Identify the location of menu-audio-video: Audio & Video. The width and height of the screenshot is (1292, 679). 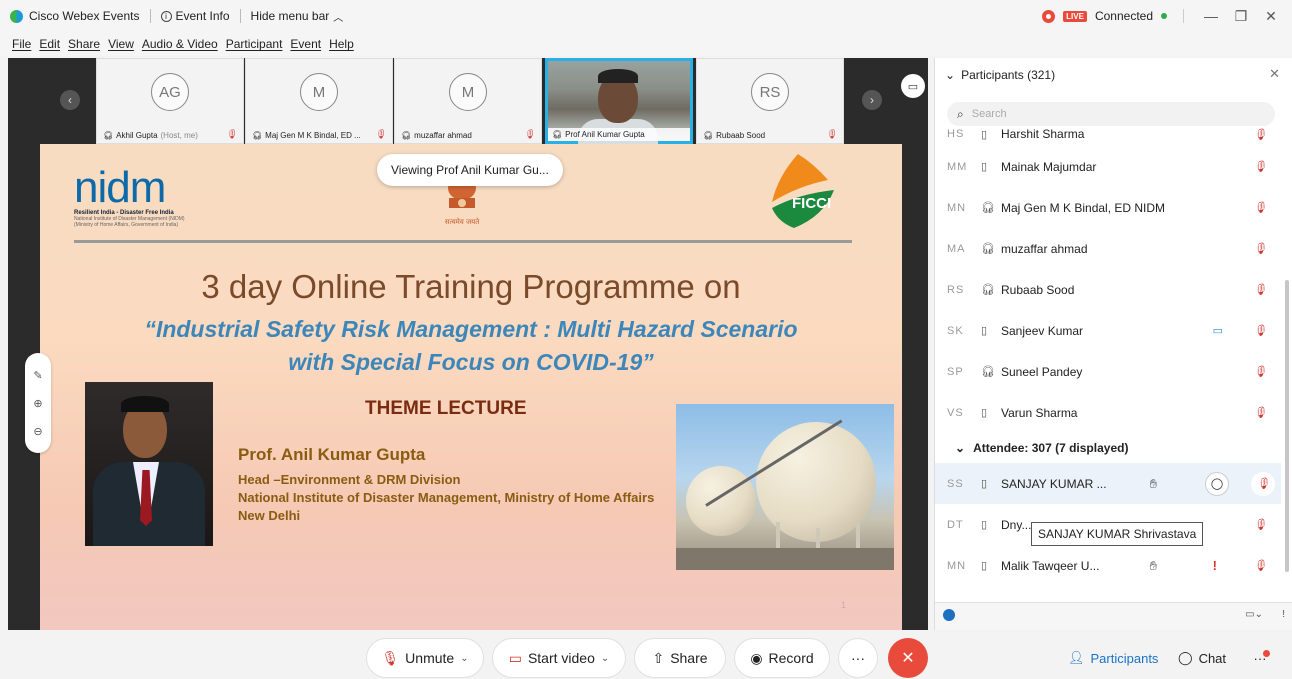
(180, 44).